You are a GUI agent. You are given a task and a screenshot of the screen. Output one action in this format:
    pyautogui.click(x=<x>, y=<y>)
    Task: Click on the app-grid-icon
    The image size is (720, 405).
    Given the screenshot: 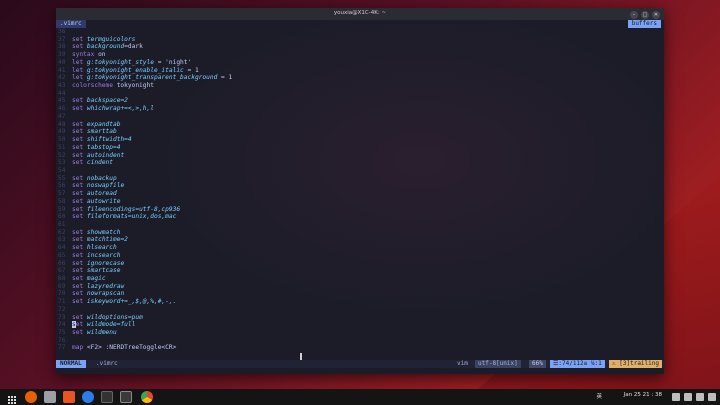 What is the action you would take?
    pyautogui.click(x=12, y=397)
    